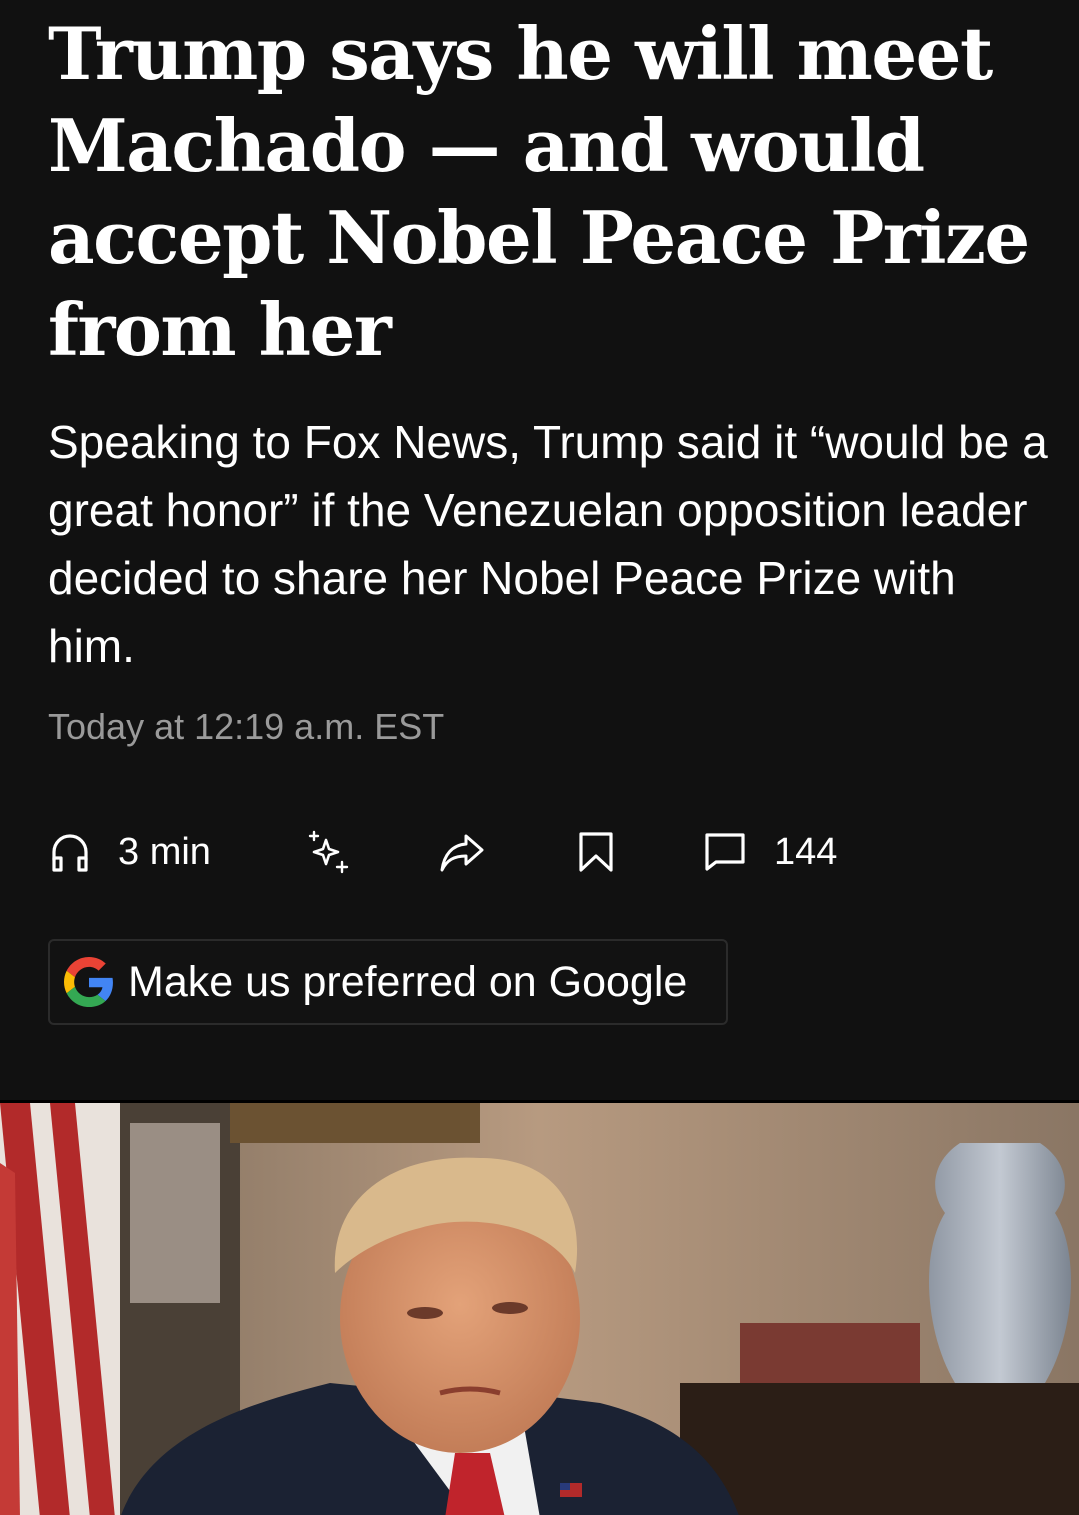 This screenshot has width=1079, height=1515. I want to click on share-arrow-icon, so click(462, 853).